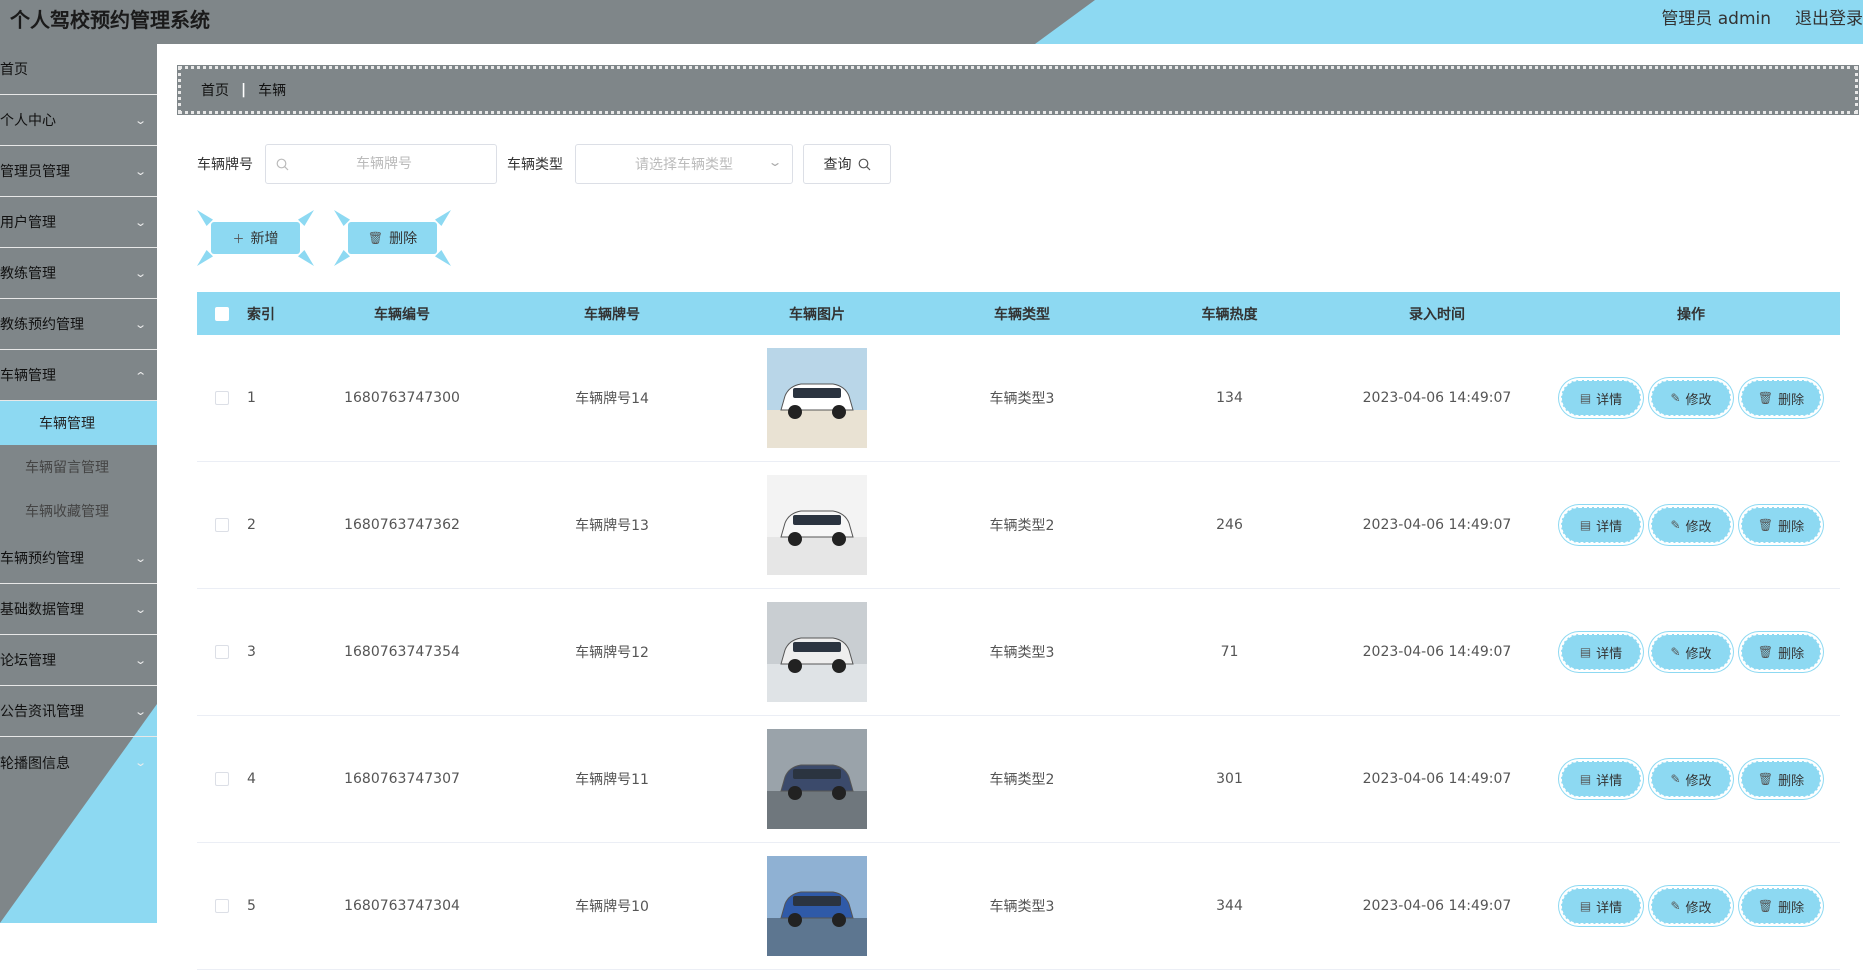 This screenshot has width=1863, height=970. Describe the element at coordinates (67, 424) in the screenshot. I see `sidebar-subitem-label: 车辆管理` at that location.